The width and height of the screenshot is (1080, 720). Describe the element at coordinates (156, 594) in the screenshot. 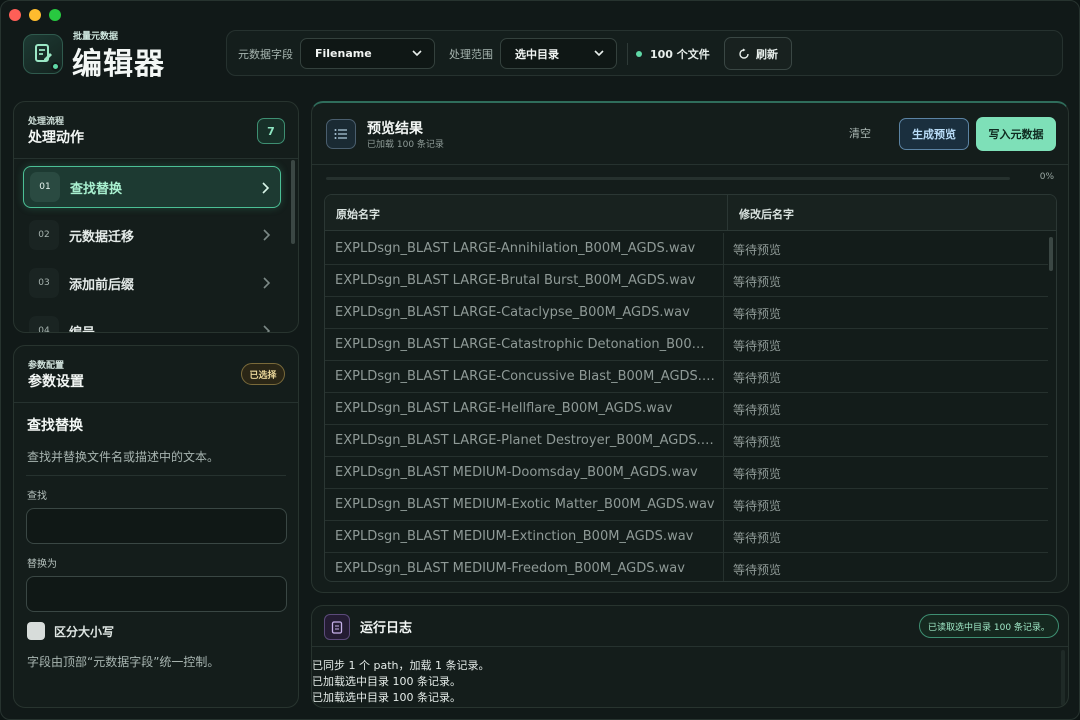

I see `replace-input` at that location.